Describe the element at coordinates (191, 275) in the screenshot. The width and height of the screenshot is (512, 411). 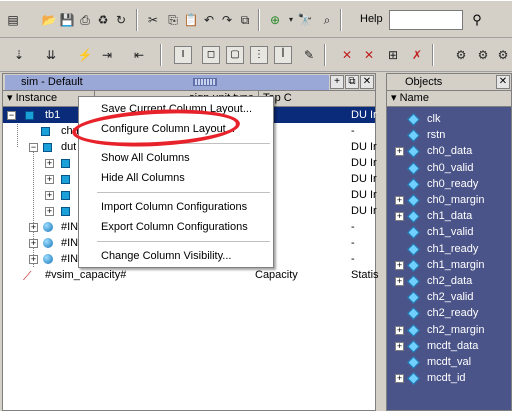
I see `tree-row-vsim-capacity: ⟋ #vsim_capacity# Capacity Statis` at that location.